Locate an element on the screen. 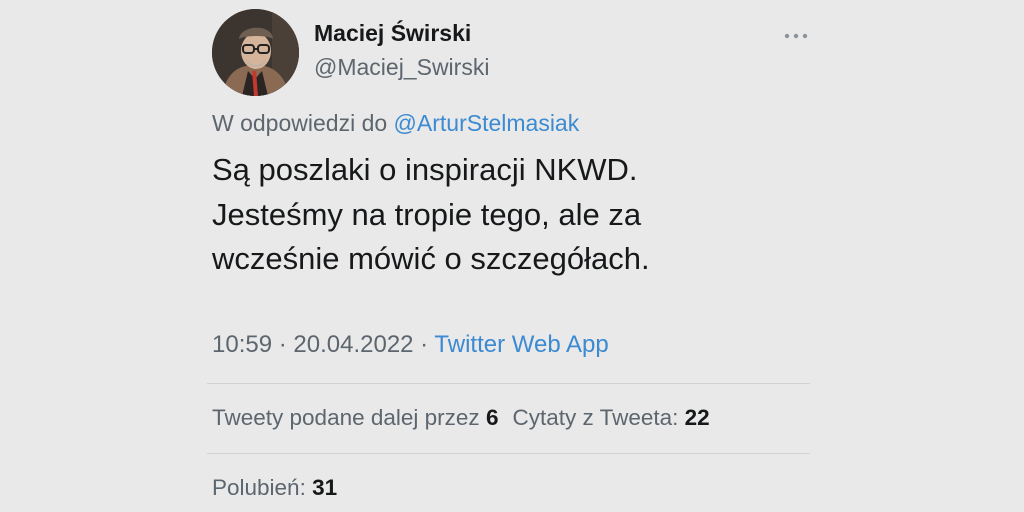 This screenshot has height=512, width=1024. reply-context: W odpowiedzi do @ArturStelmasiak is located at coordinates (395, 123).